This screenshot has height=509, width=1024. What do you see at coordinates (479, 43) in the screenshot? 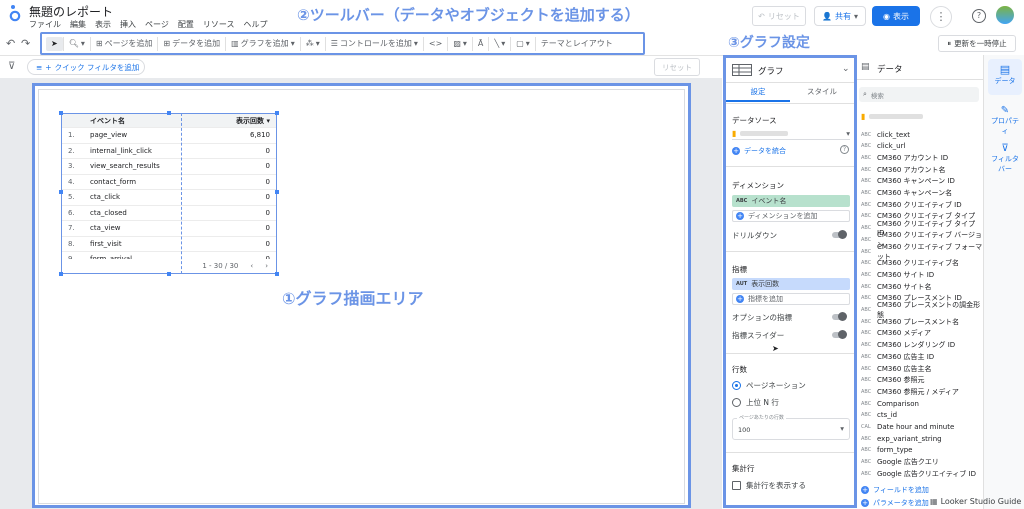
I see `text-button: Ā` at bounding box center [479, 43].